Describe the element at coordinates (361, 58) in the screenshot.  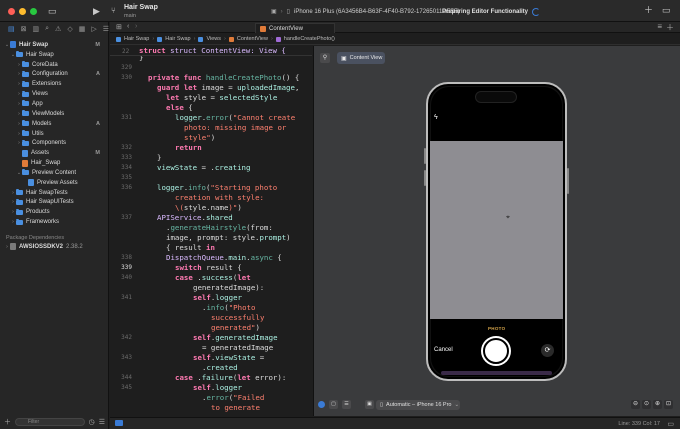
I see `preview-chip: ▣ Content View` at that location.